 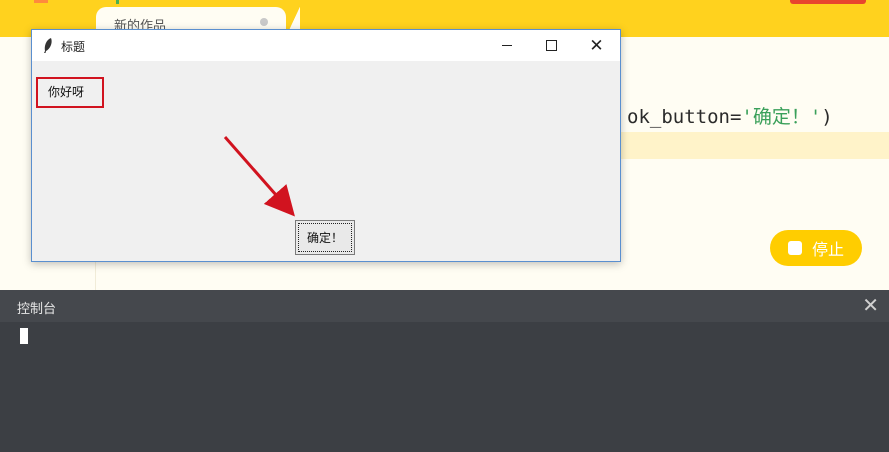 I want to click on annotation-highlight-box, so click(x=70, y=92).